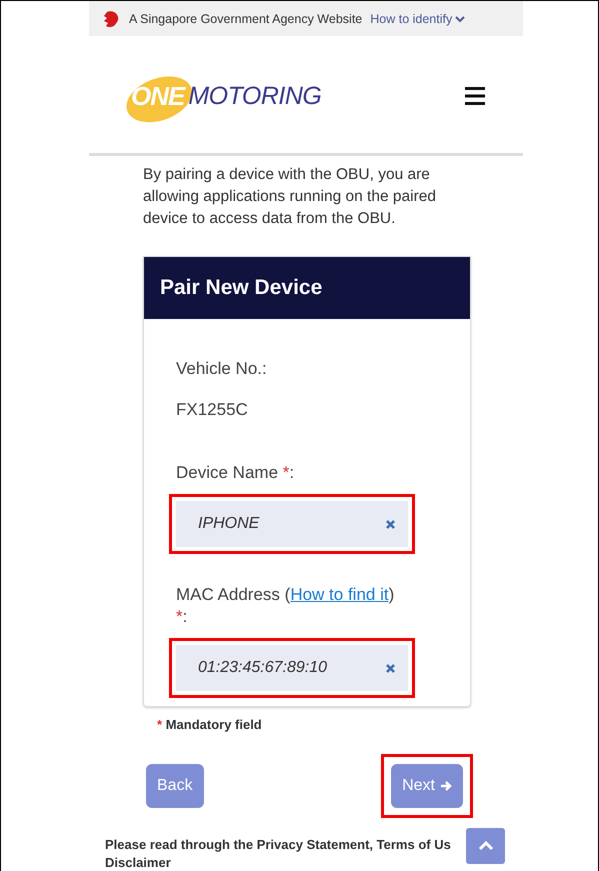 The width and height of the screenshot is (599, 871). I want to click on intro-text: By pairing a device with the OBU, you are allowing applications running on the paired device to access data from the OBU., so click(290, 197).